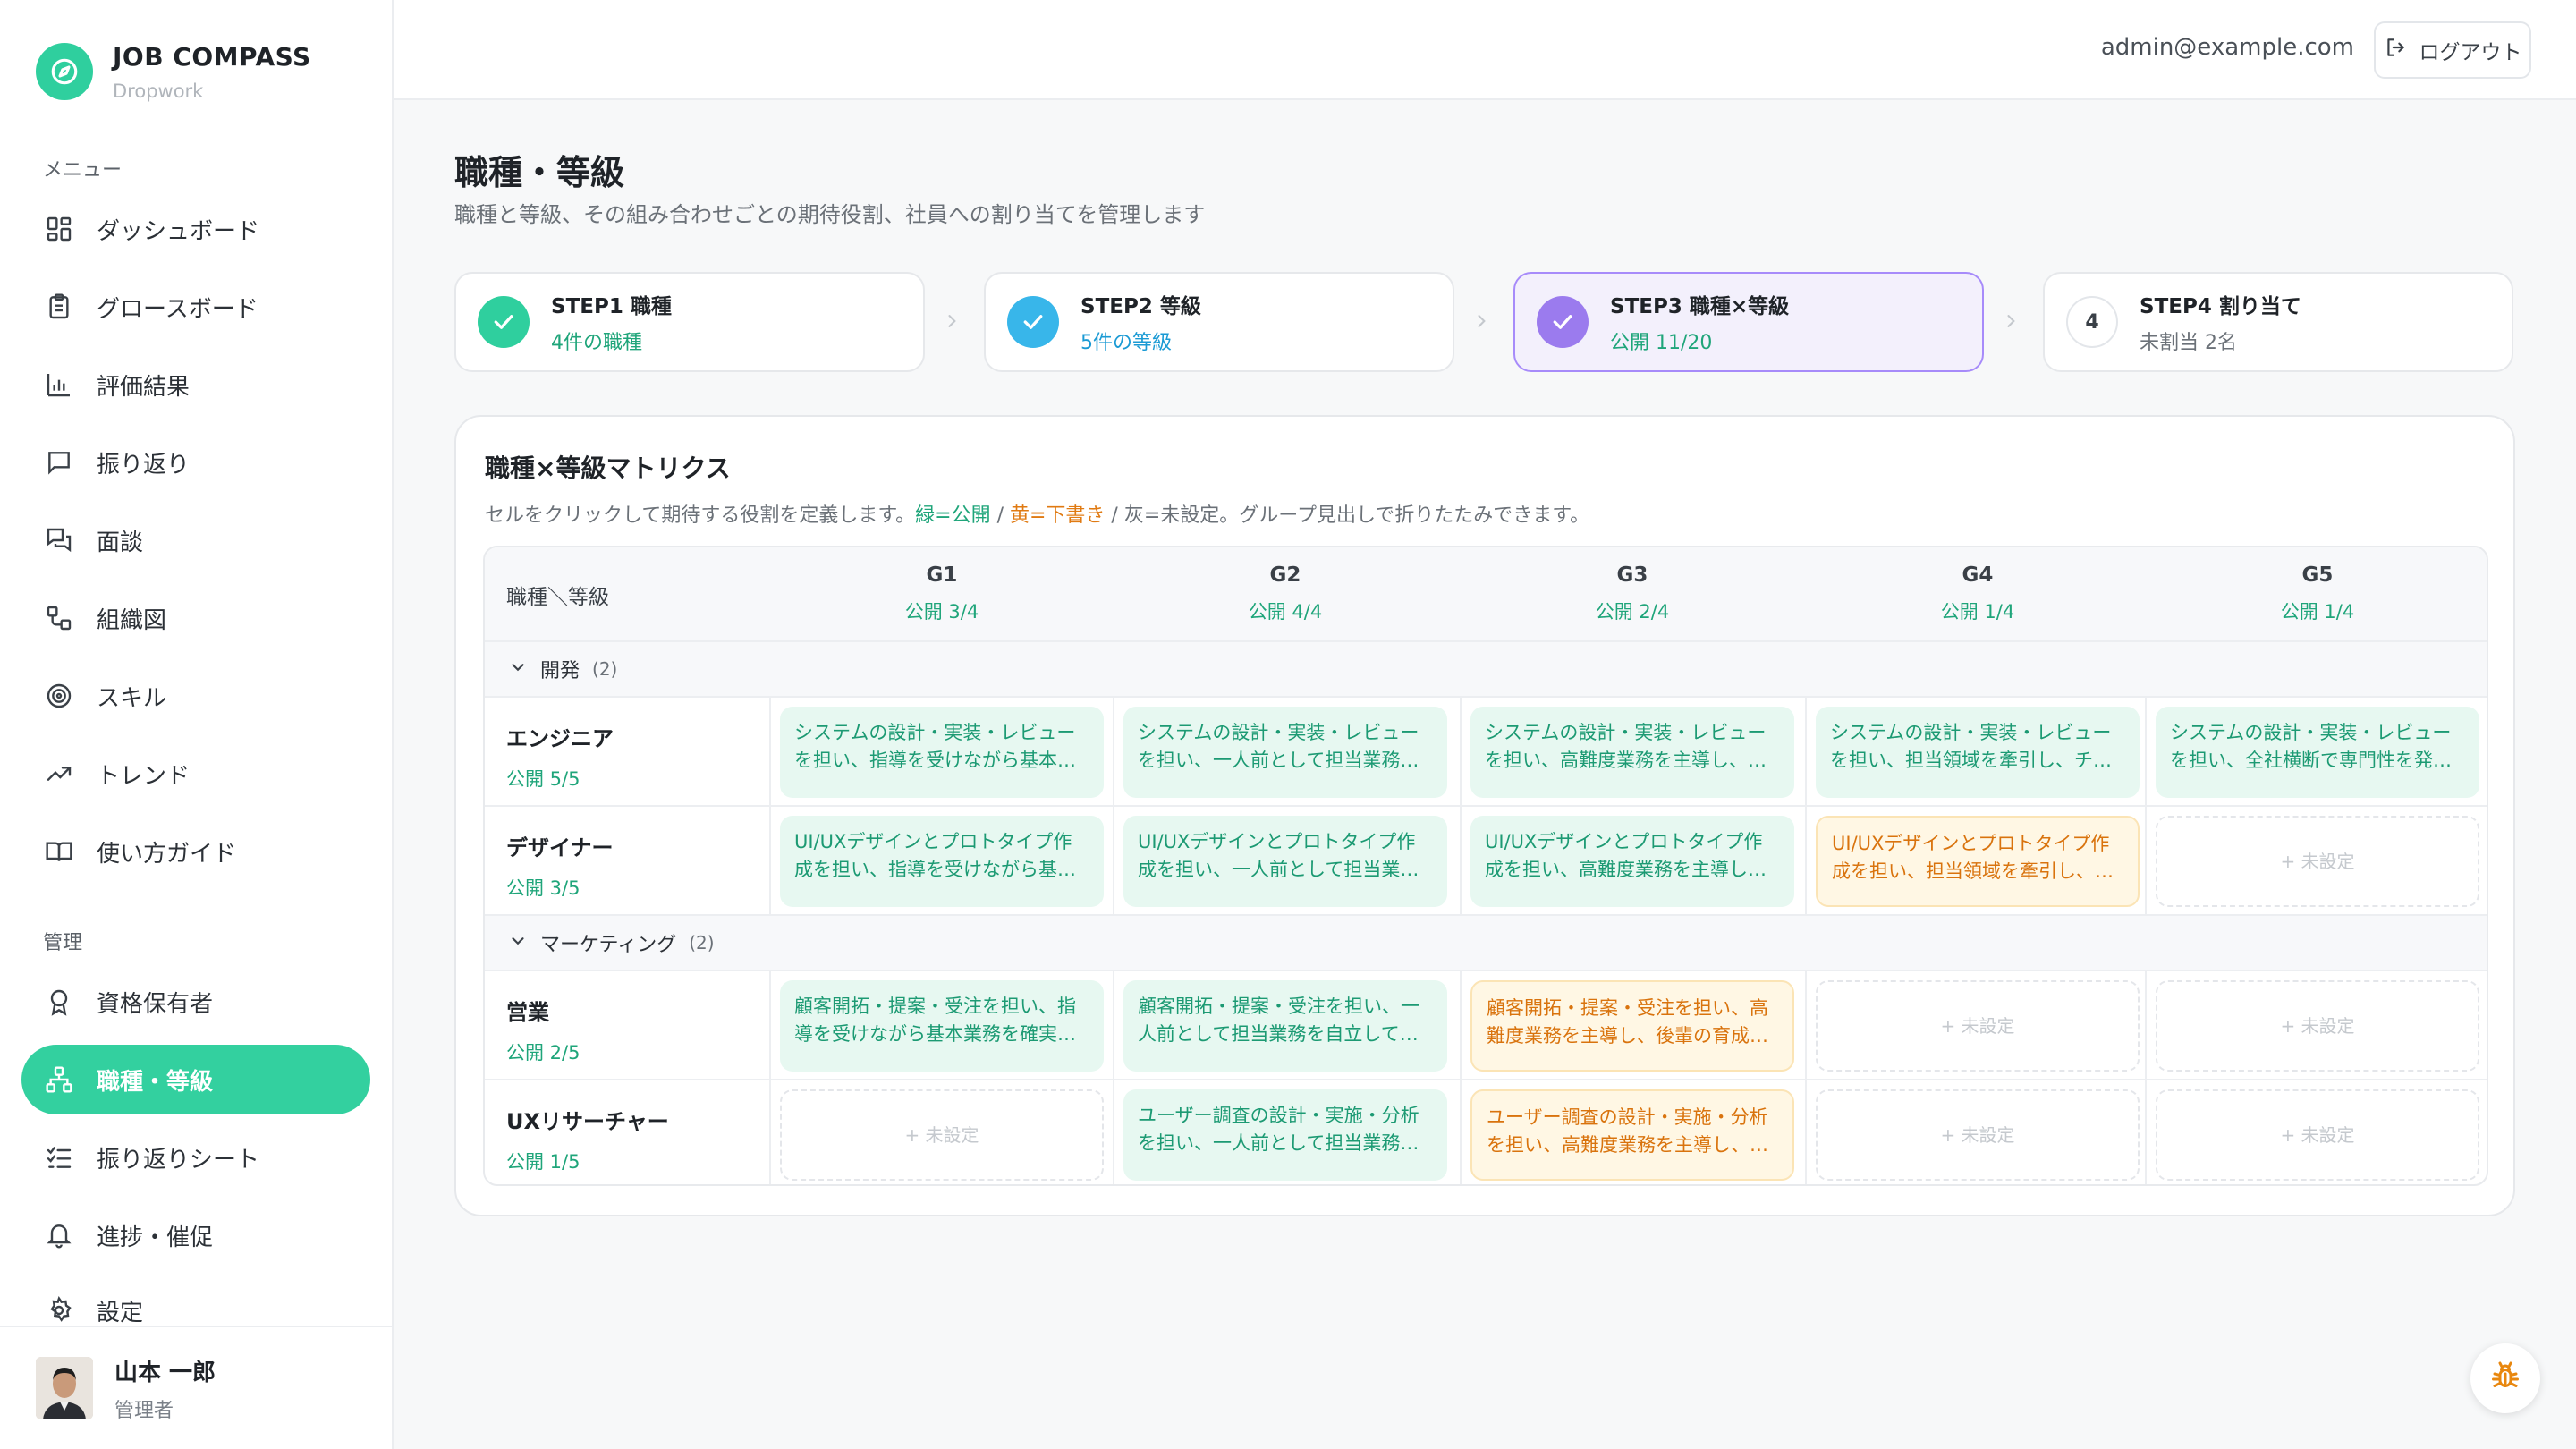 This screenshot has height=1449, width=2576. I want to click on matrix-cell-pub: ユーザー調査の設計・実施・分析を担い、一人前として担当業務を自立して遂行する, so click(1285, 1135).